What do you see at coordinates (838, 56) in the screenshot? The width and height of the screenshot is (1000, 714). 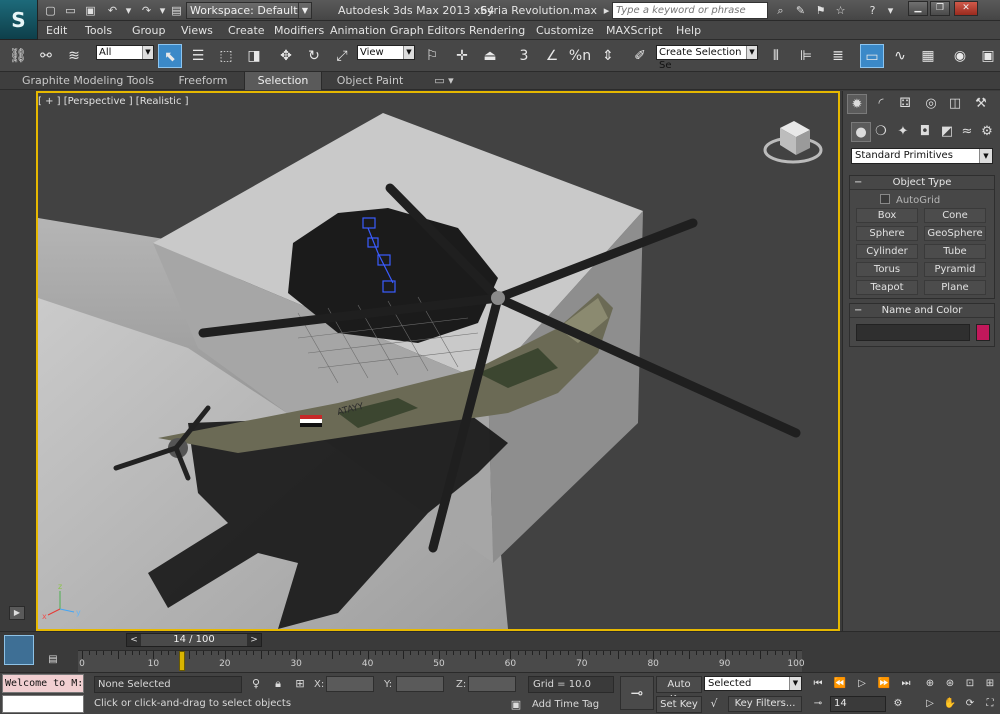 I see `manage-layers-icon: ≣` at bounding box center [838, 56].